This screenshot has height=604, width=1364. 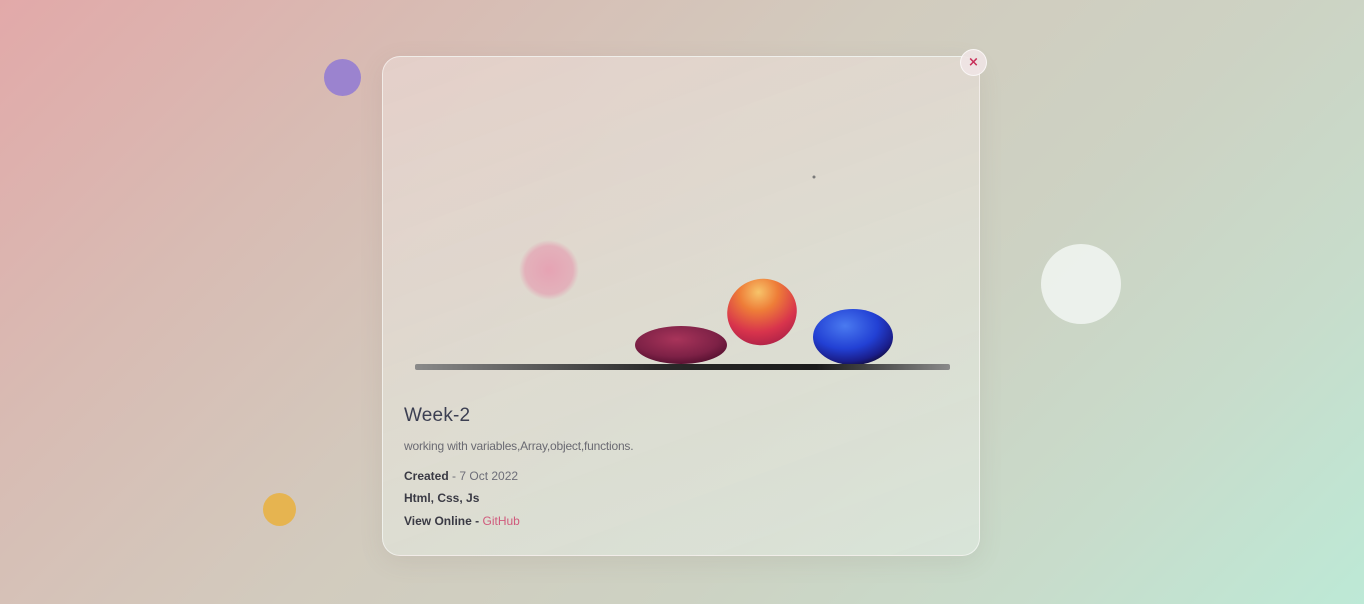 What do you see at coordinates (682, 272) in the screenshot?
I see `preview-canvas` at bounding box center [682, 272].